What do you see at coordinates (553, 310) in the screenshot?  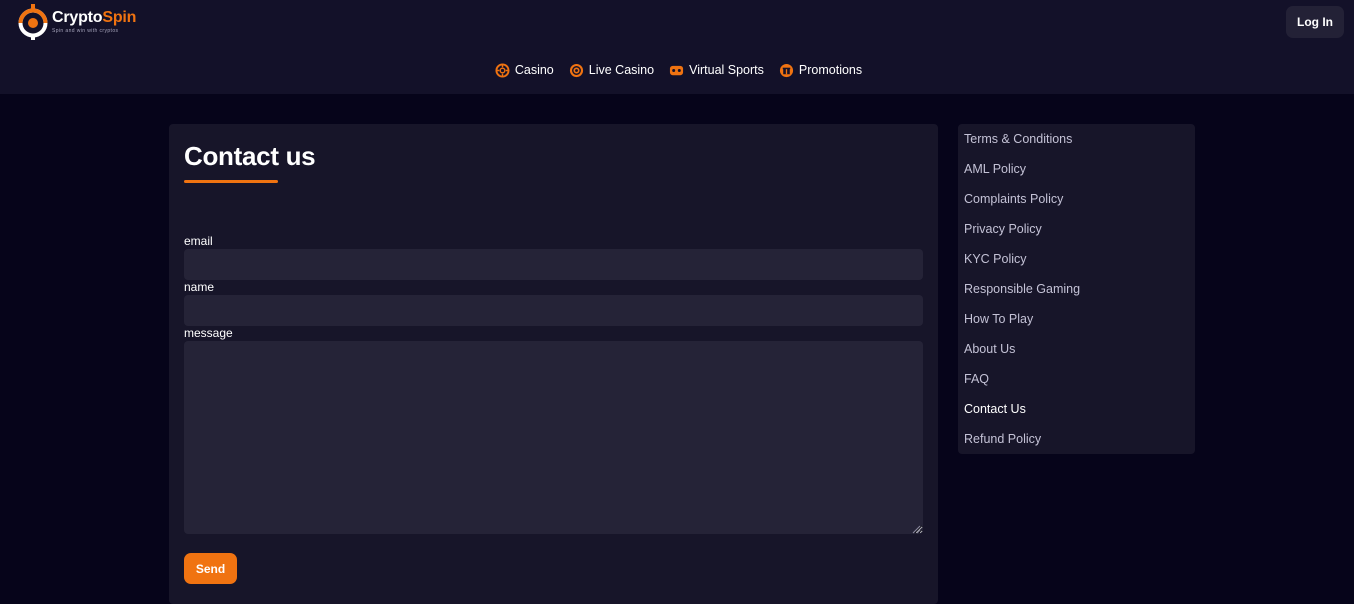 I see `name-field` at bounding box center [553, 310].